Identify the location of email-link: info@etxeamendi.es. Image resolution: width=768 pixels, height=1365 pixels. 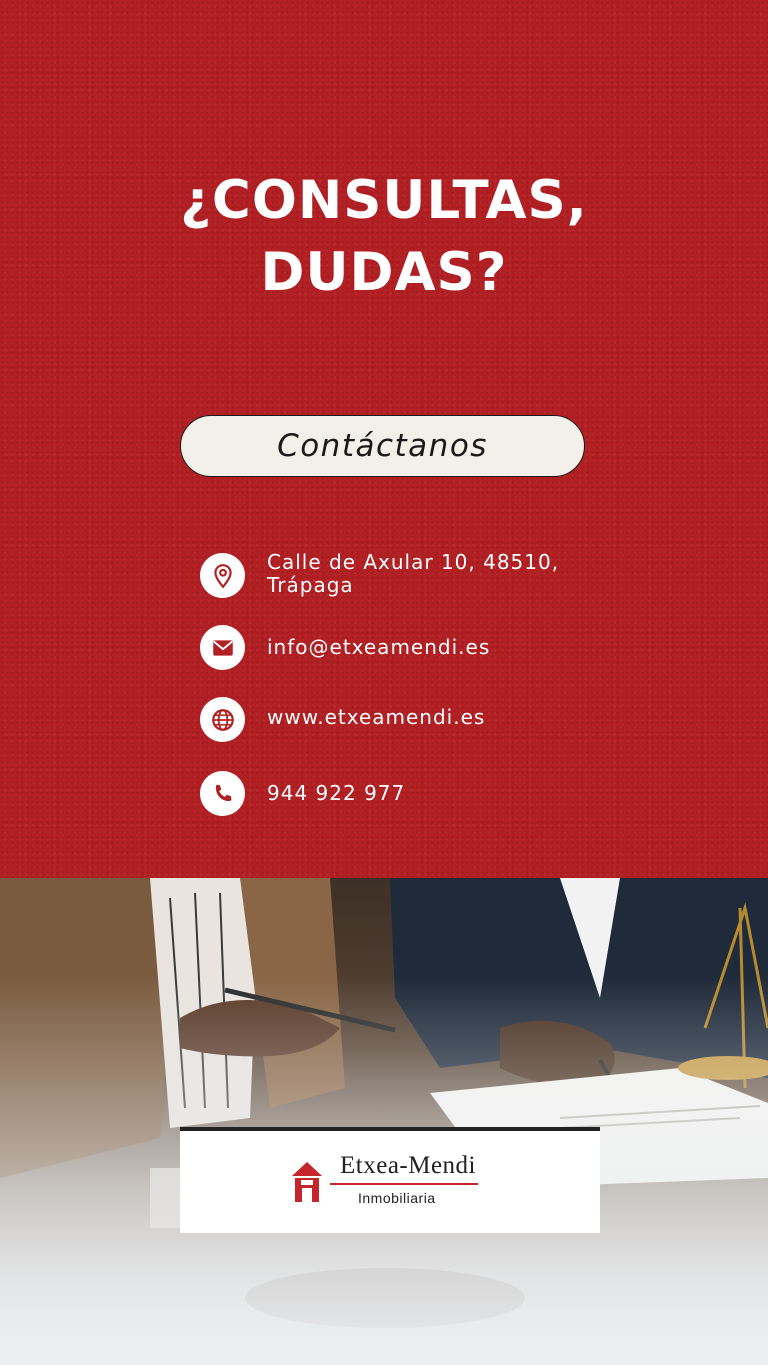
(378, 647).